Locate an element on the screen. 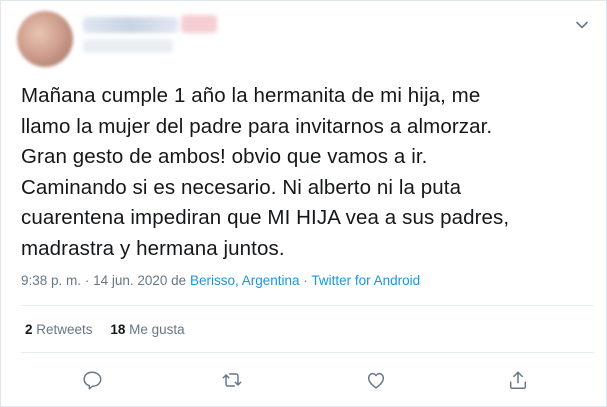 The image size is (607, 407). user-display-name-redacted-extra is located at coordinates (199, 24).